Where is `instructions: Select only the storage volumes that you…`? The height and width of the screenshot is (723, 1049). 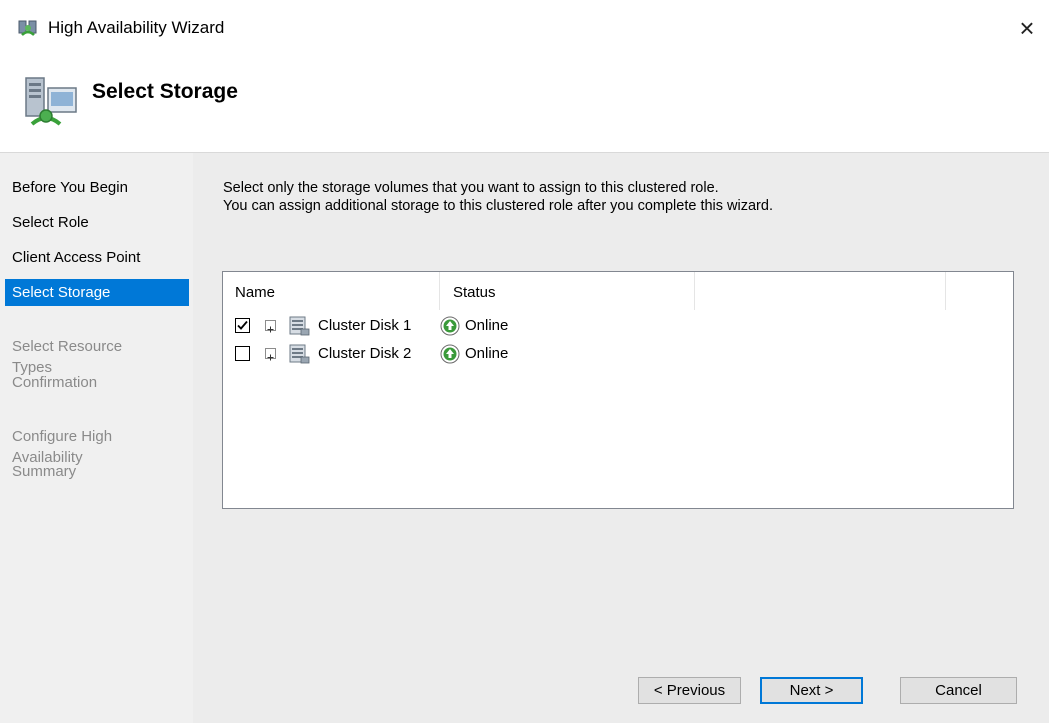 instructions: Select only the storage volumes that you… is located at coordinates (498, 197).